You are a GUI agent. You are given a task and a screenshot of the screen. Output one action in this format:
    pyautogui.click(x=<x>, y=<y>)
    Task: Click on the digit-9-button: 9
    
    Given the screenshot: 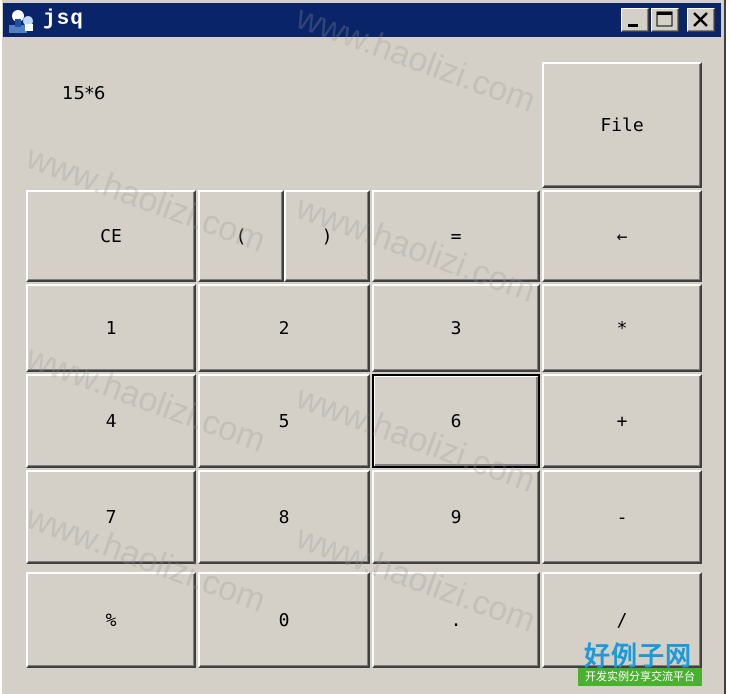 What is the action you would take?
    pyautogui.click(x=456, y=517)
    